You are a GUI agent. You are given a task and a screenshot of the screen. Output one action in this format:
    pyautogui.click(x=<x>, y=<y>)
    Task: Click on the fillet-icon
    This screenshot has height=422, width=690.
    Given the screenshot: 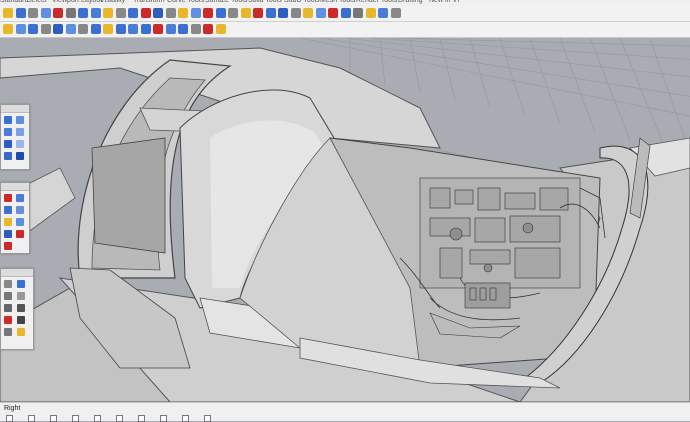 What is the action you would take?
    pyautogui.click(x=20, y=222)
    